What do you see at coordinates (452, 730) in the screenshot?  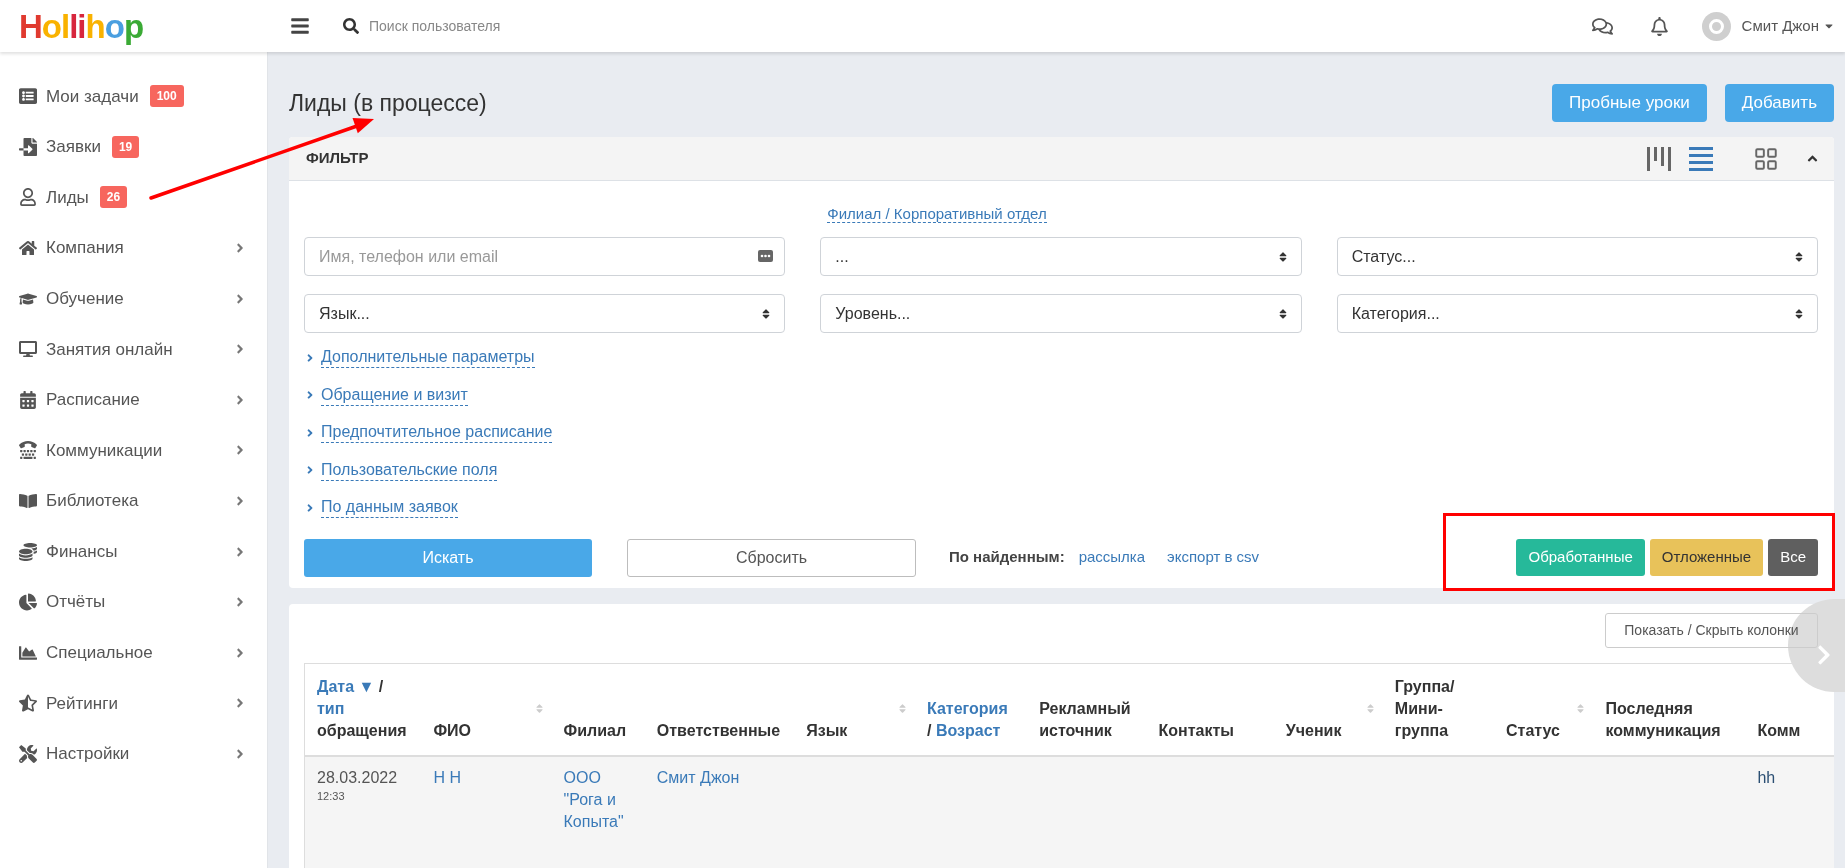 I see `column-label: ФИО` at bounding box center [452, 730].